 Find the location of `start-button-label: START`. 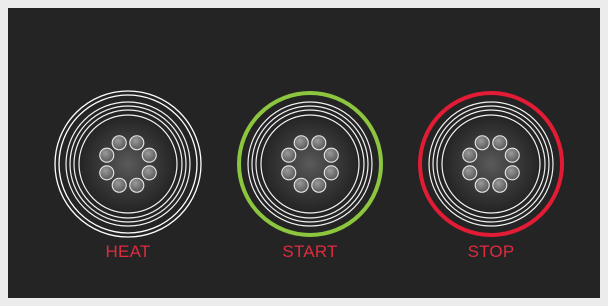

start-button-label: START is located at coordinates (310, 251).